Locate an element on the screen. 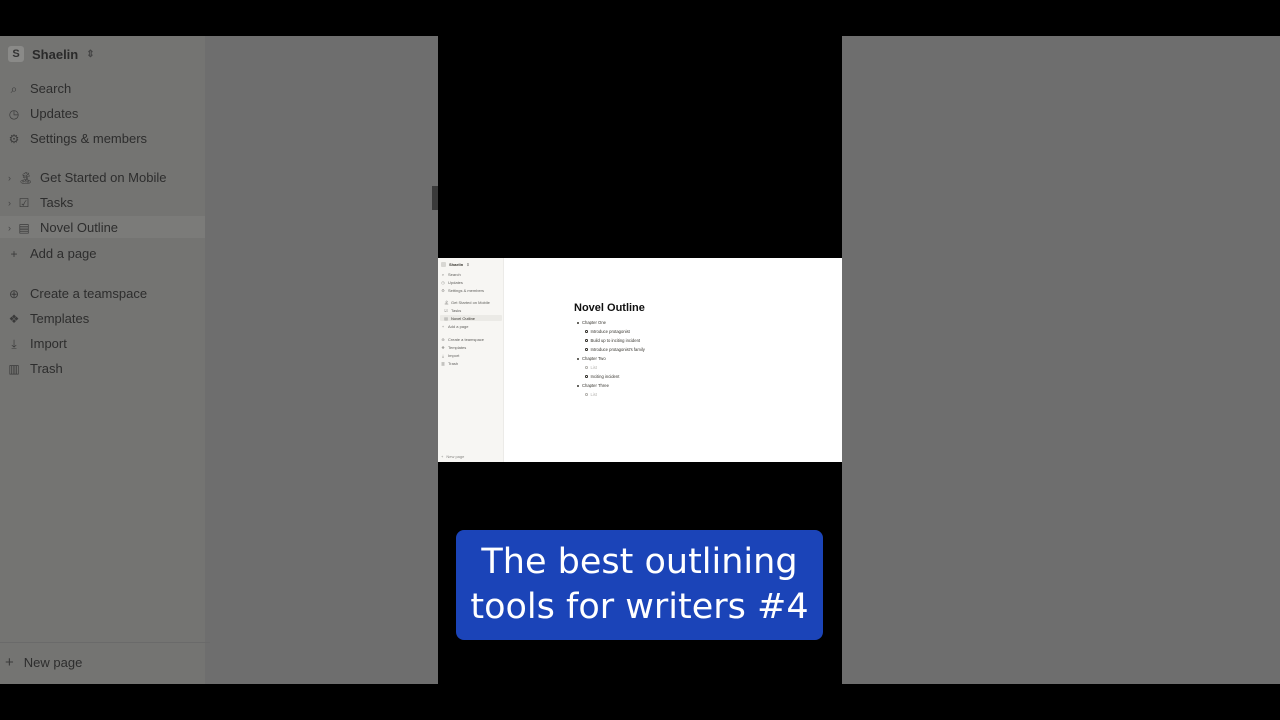  outline-item: Introduce protagonist's family is located at coordinates (615, 349).